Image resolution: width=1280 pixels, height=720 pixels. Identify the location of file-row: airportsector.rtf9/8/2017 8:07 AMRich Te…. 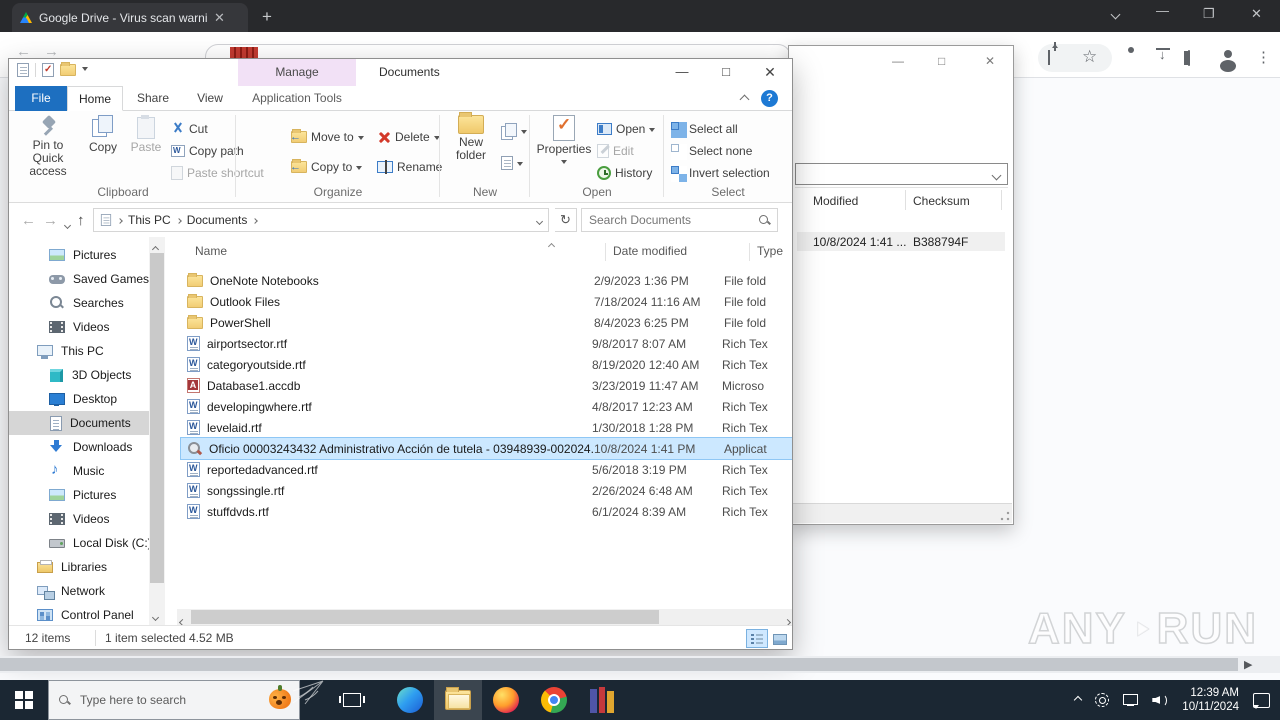
(486, 343).